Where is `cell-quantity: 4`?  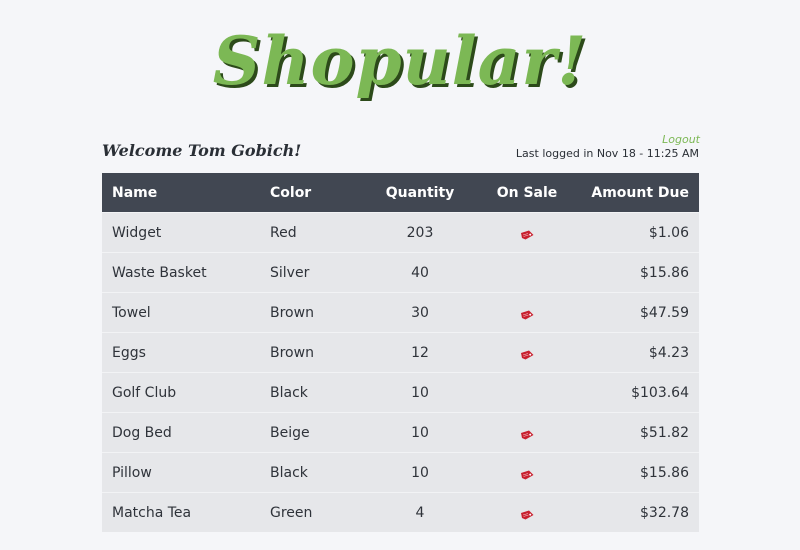
cell-quantity: 4 is located at coordinates (420, 512).